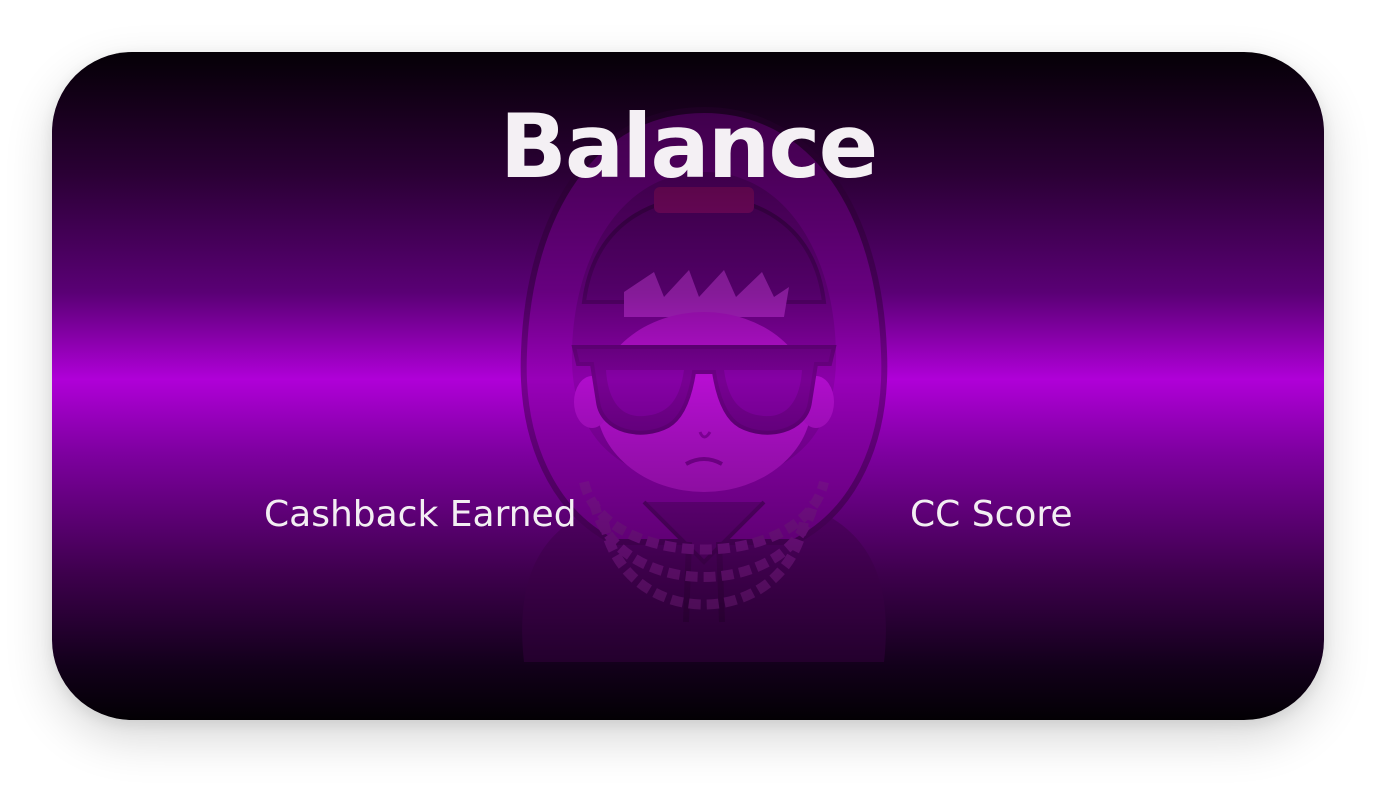  I want to click on cc-score-label: CC Score, so click(991, 514).